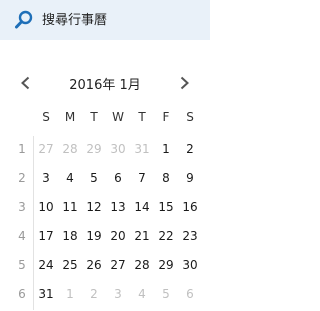  What do you see at coordinates (70, 178) in the screenshot?
I see `day-cell: 4` at bounding box center [70, 178].